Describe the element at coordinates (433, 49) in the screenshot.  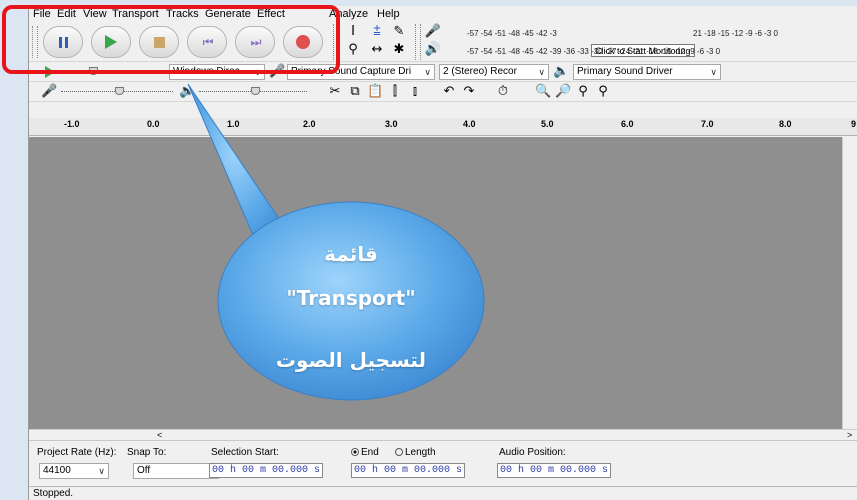
I see `playback-meter-icon: 🔊` at that location.